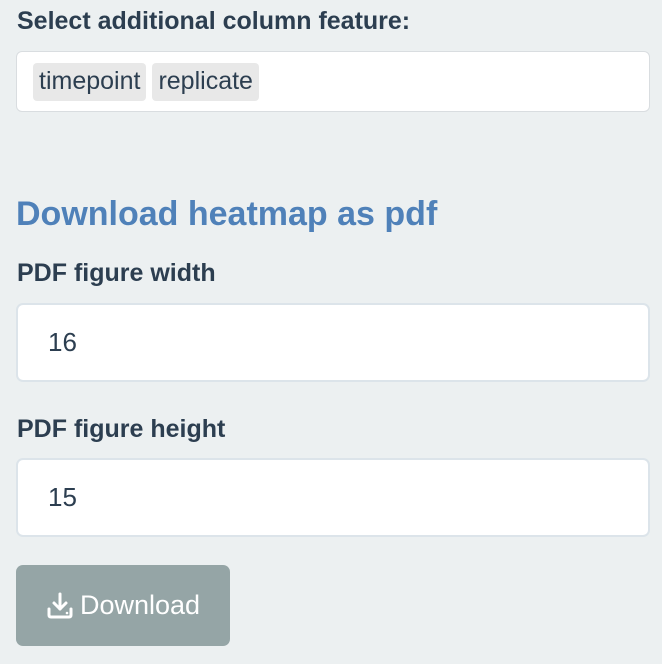  What do you see at coordinates (214, 21) in the screenshot?
I see `column-feature-label: Select additional column feature:` at bounding box center [214, 21].